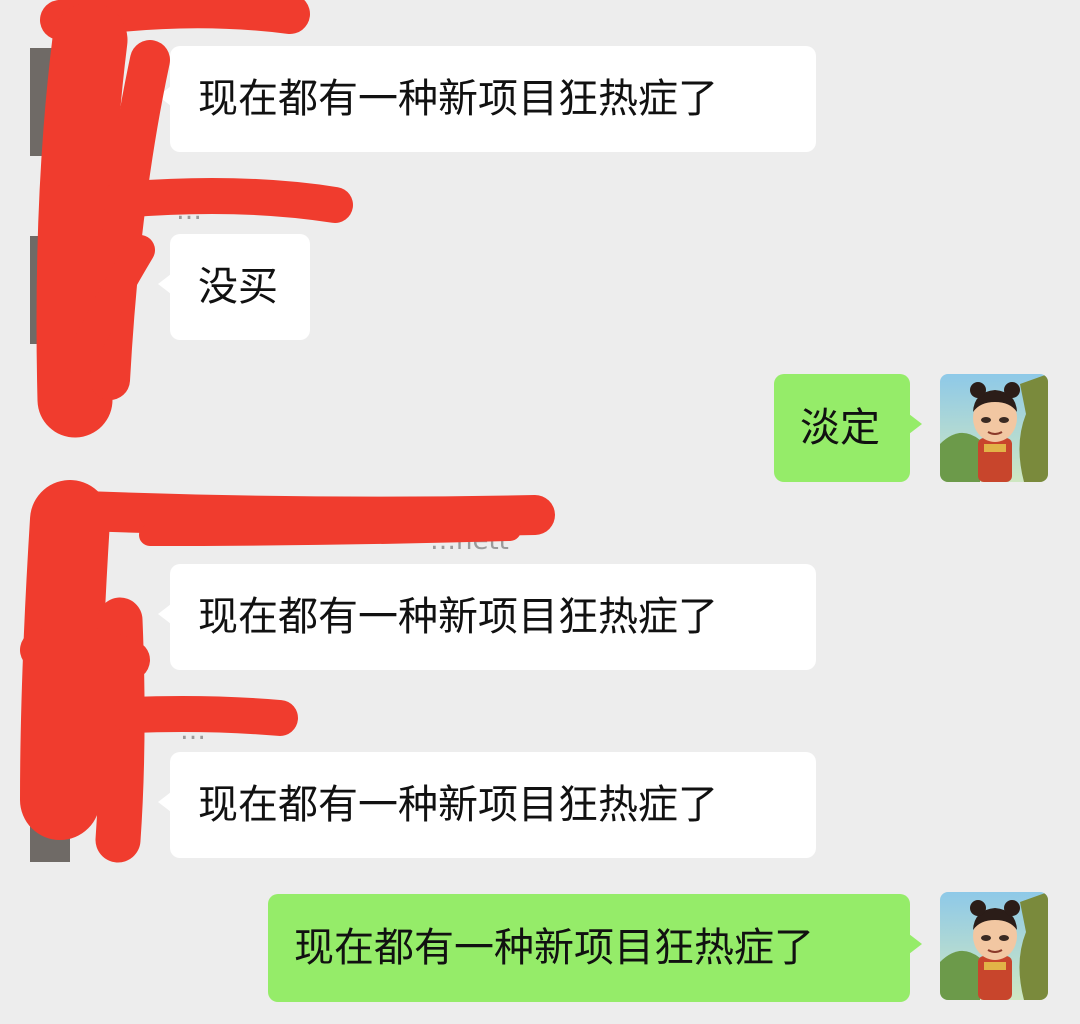 Image resolution: width=1080 pixels, height=1024 pixels. I want to click on message-bubble-outgoing: 淡定, so click(848, 428).